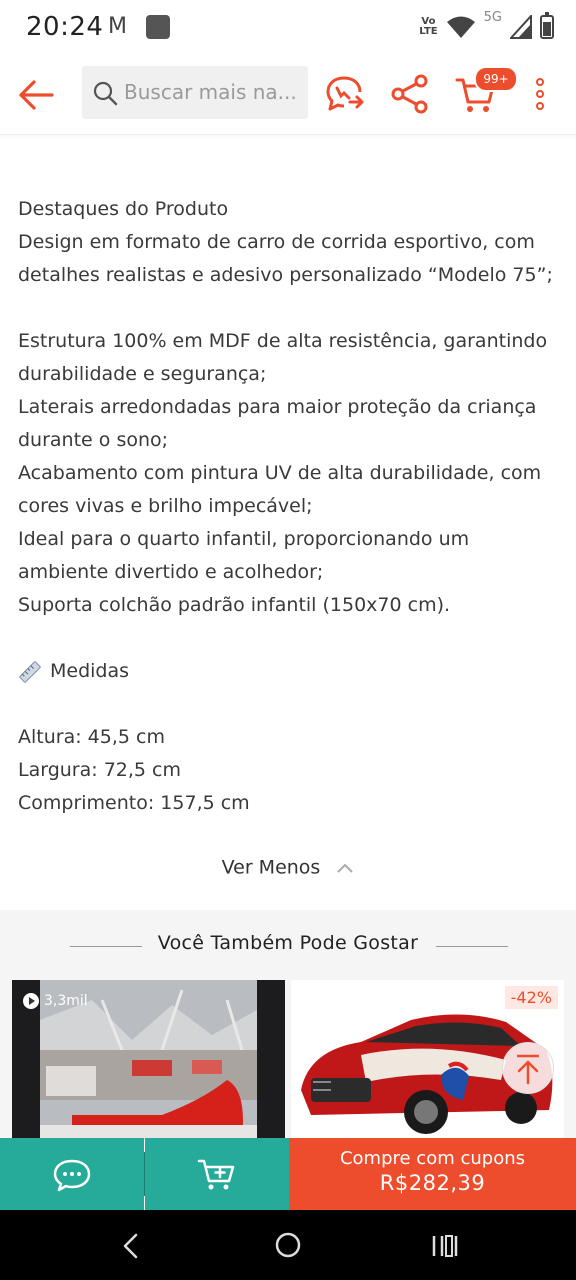  What do you see at coordinates (142, 374) in the screenshot?
I see `description-line: durabilidade e segurança;` at bounding box center [142, 374].